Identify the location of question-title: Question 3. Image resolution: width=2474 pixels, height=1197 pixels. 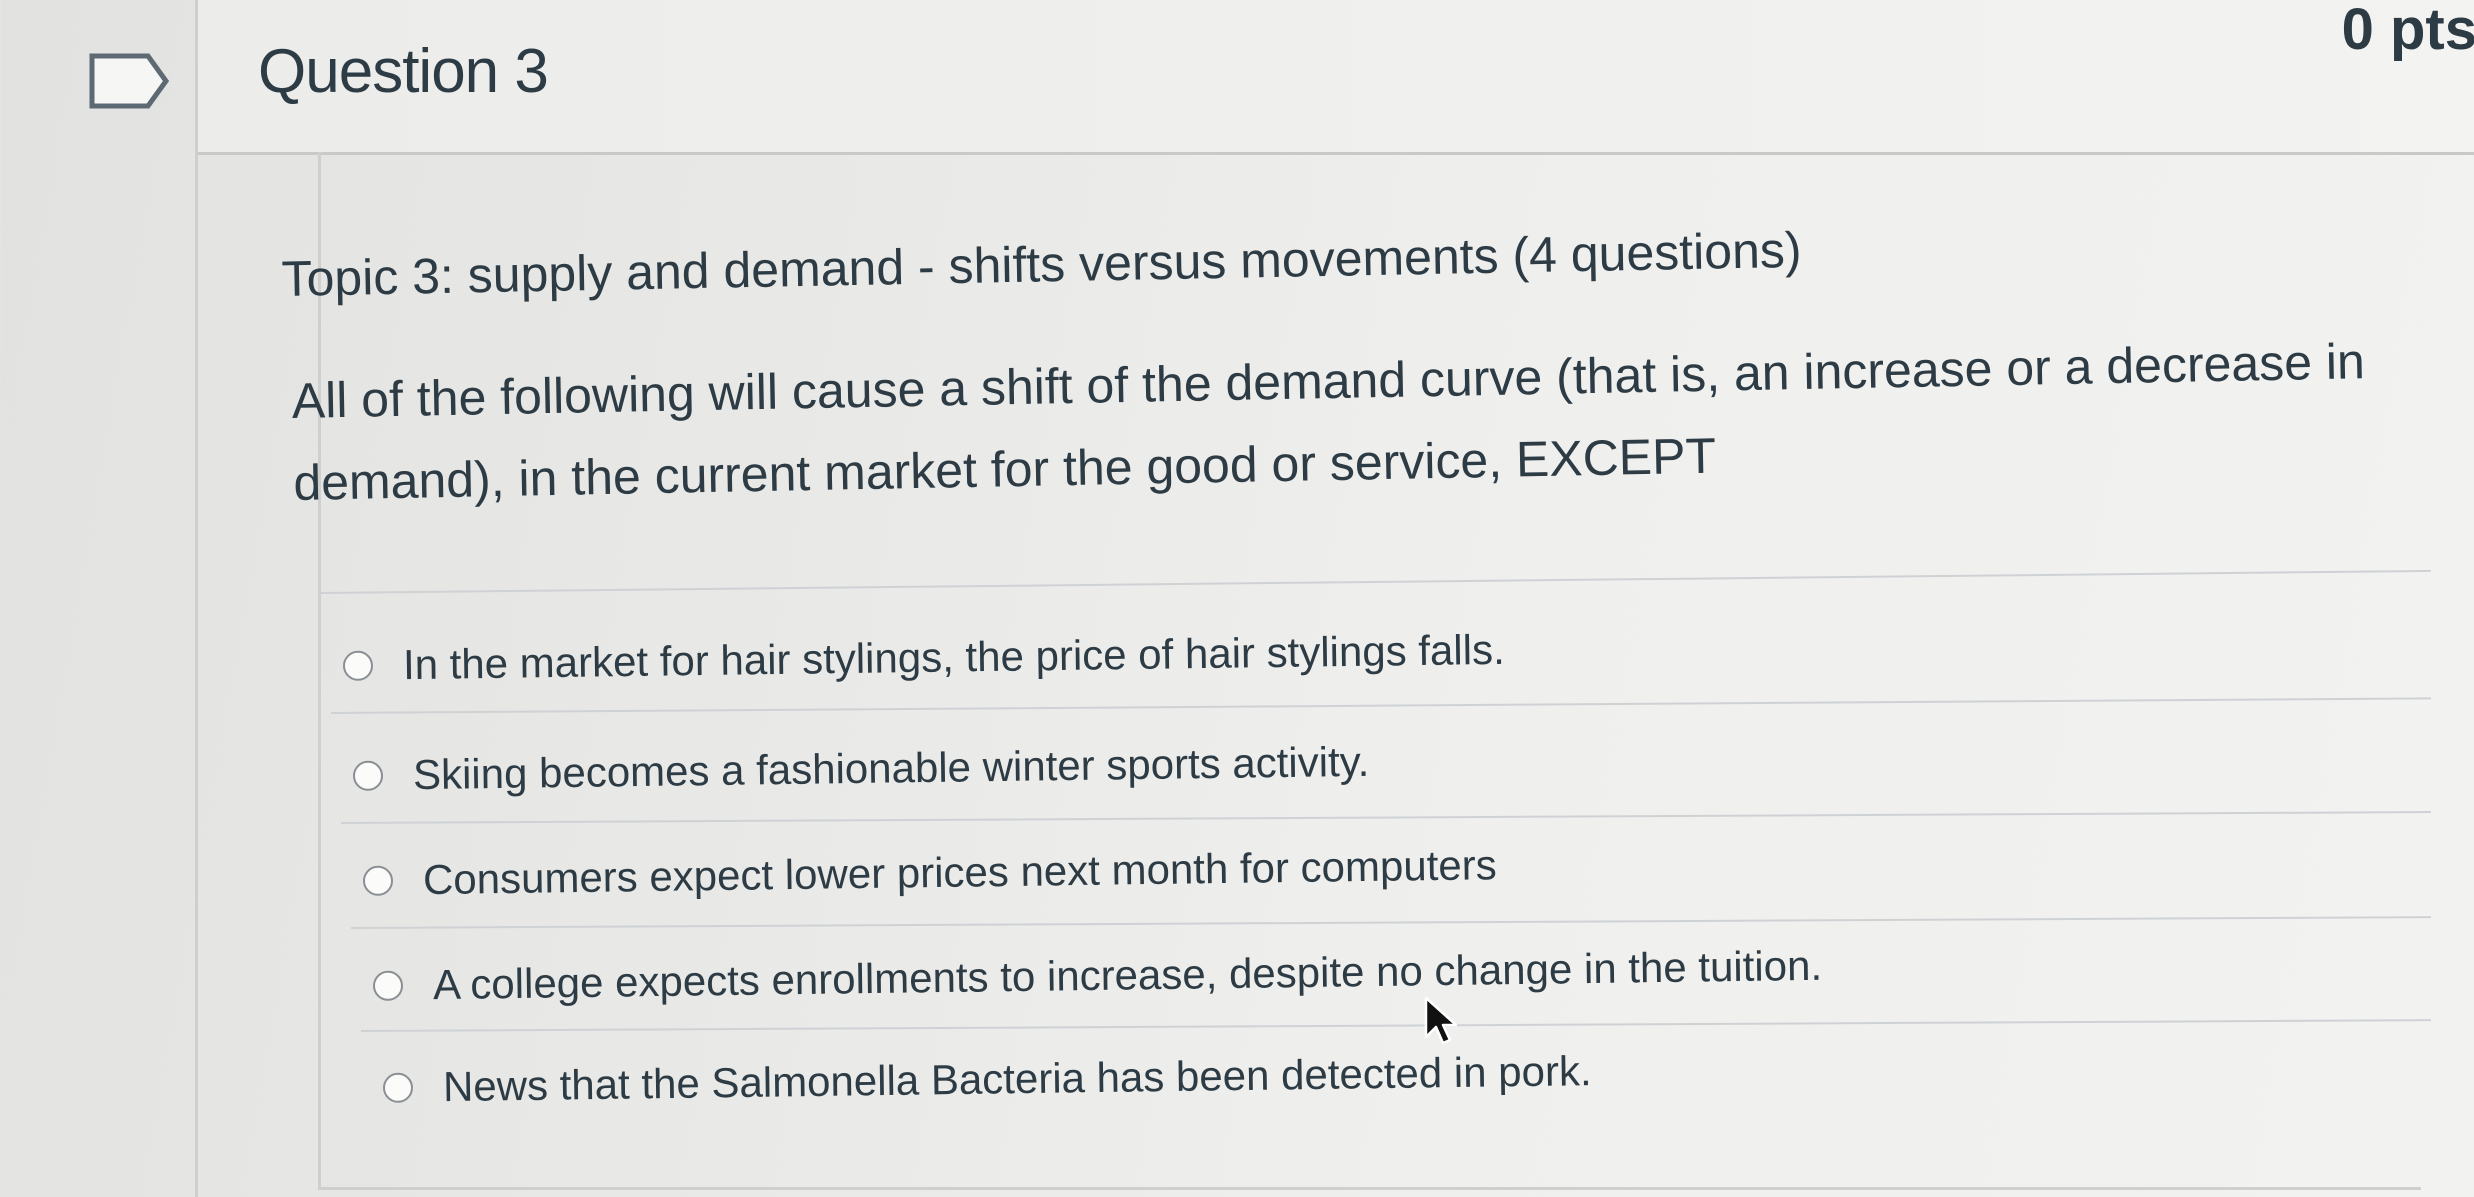
(403, 71).